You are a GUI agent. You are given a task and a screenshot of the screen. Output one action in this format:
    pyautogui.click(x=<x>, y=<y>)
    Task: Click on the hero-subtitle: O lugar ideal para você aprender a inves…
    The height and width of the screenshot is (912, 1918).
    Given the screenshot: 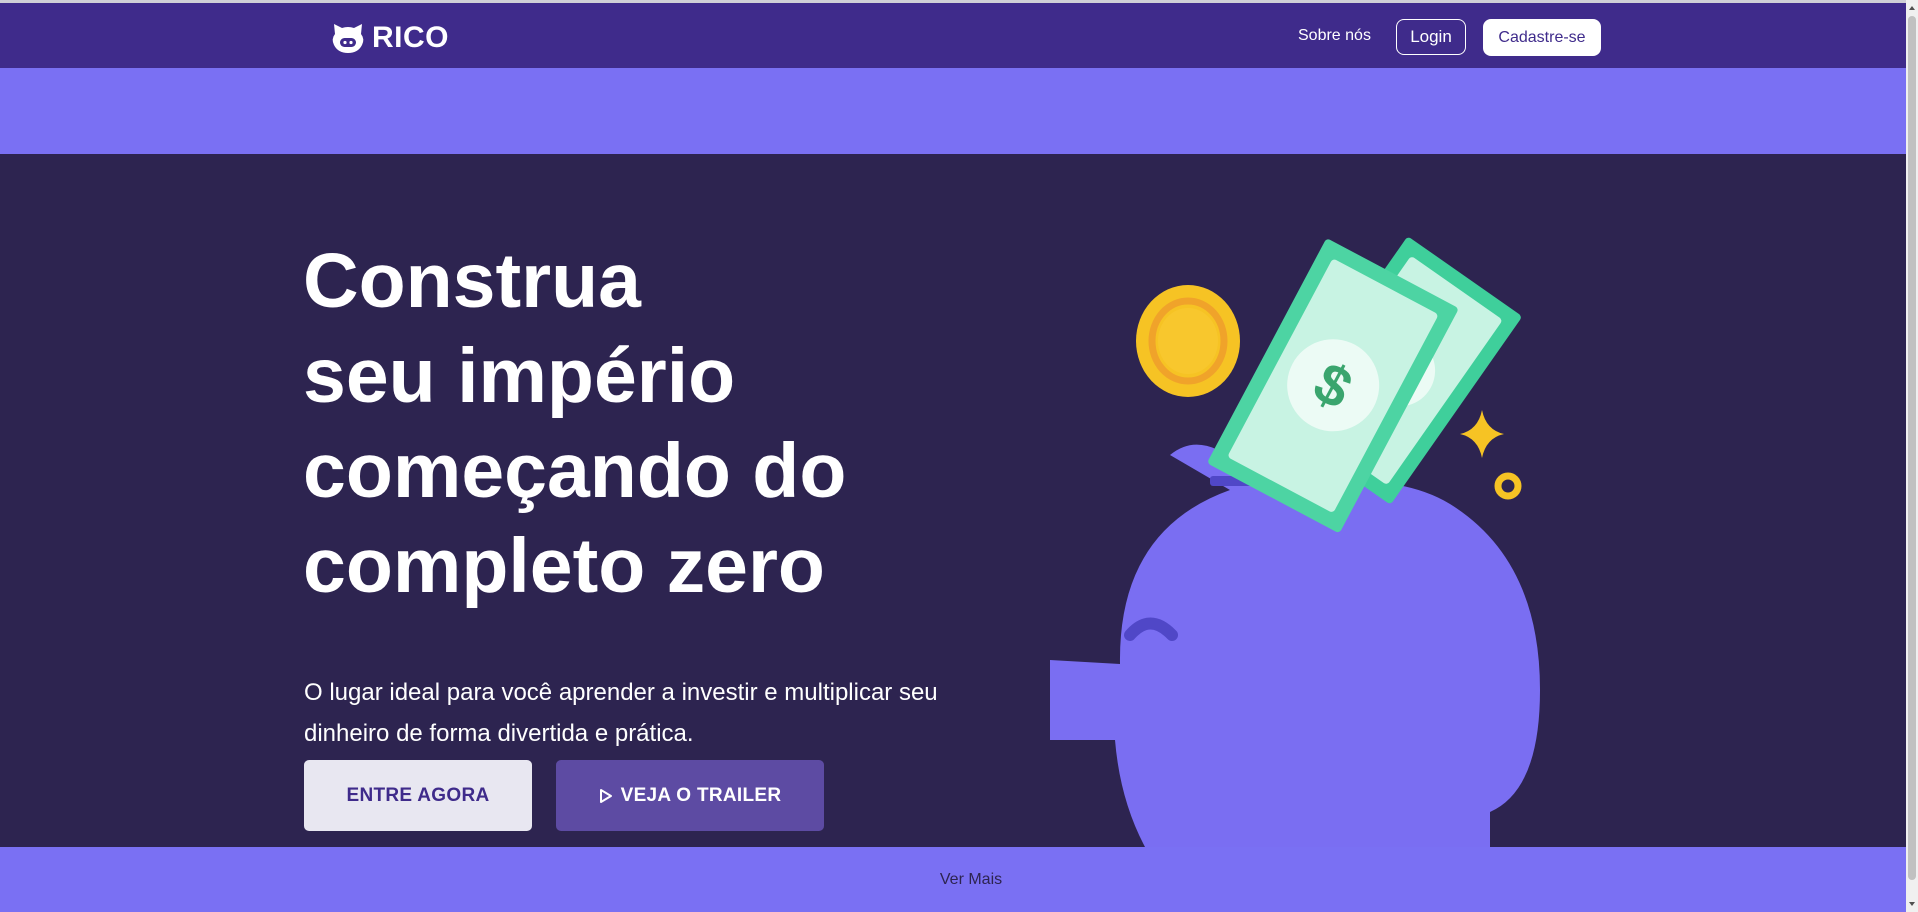 What is the action you would take?
    pyautogui.click(x=621, y=713)
    